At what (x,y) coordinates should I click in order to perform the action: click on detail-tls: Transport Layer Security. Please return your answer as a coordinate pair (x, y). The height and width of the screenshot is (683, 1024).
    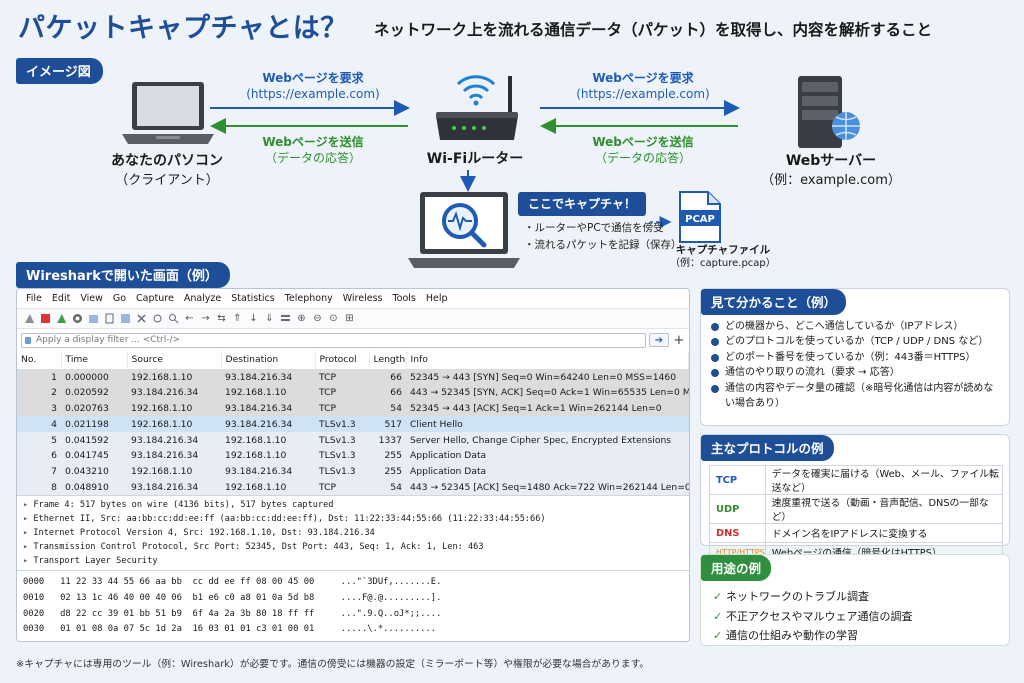
    Looking at the image, I should click on (353, 561).